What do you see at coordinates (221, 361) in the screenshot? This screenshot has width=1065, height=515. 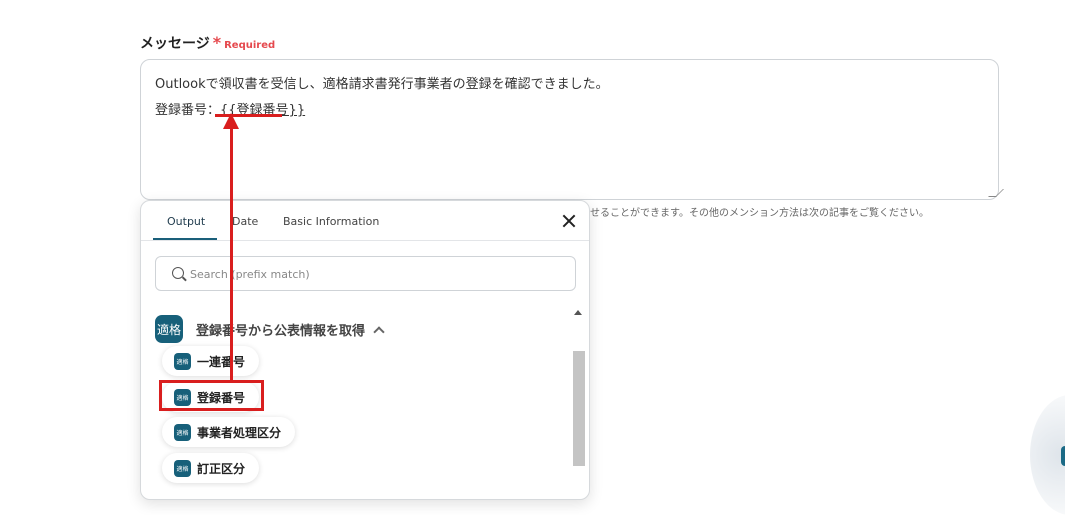 I see `output-item-label: 一連番号` at bounding box center [221, 361].